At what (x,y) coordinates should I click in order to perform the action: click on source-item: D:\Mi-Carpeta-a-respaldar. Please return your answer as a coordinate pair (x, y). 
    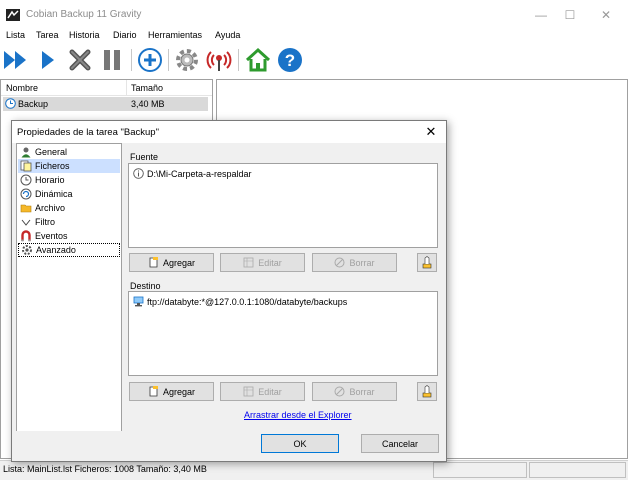
    Looking at the image, I should click on (192, 173).